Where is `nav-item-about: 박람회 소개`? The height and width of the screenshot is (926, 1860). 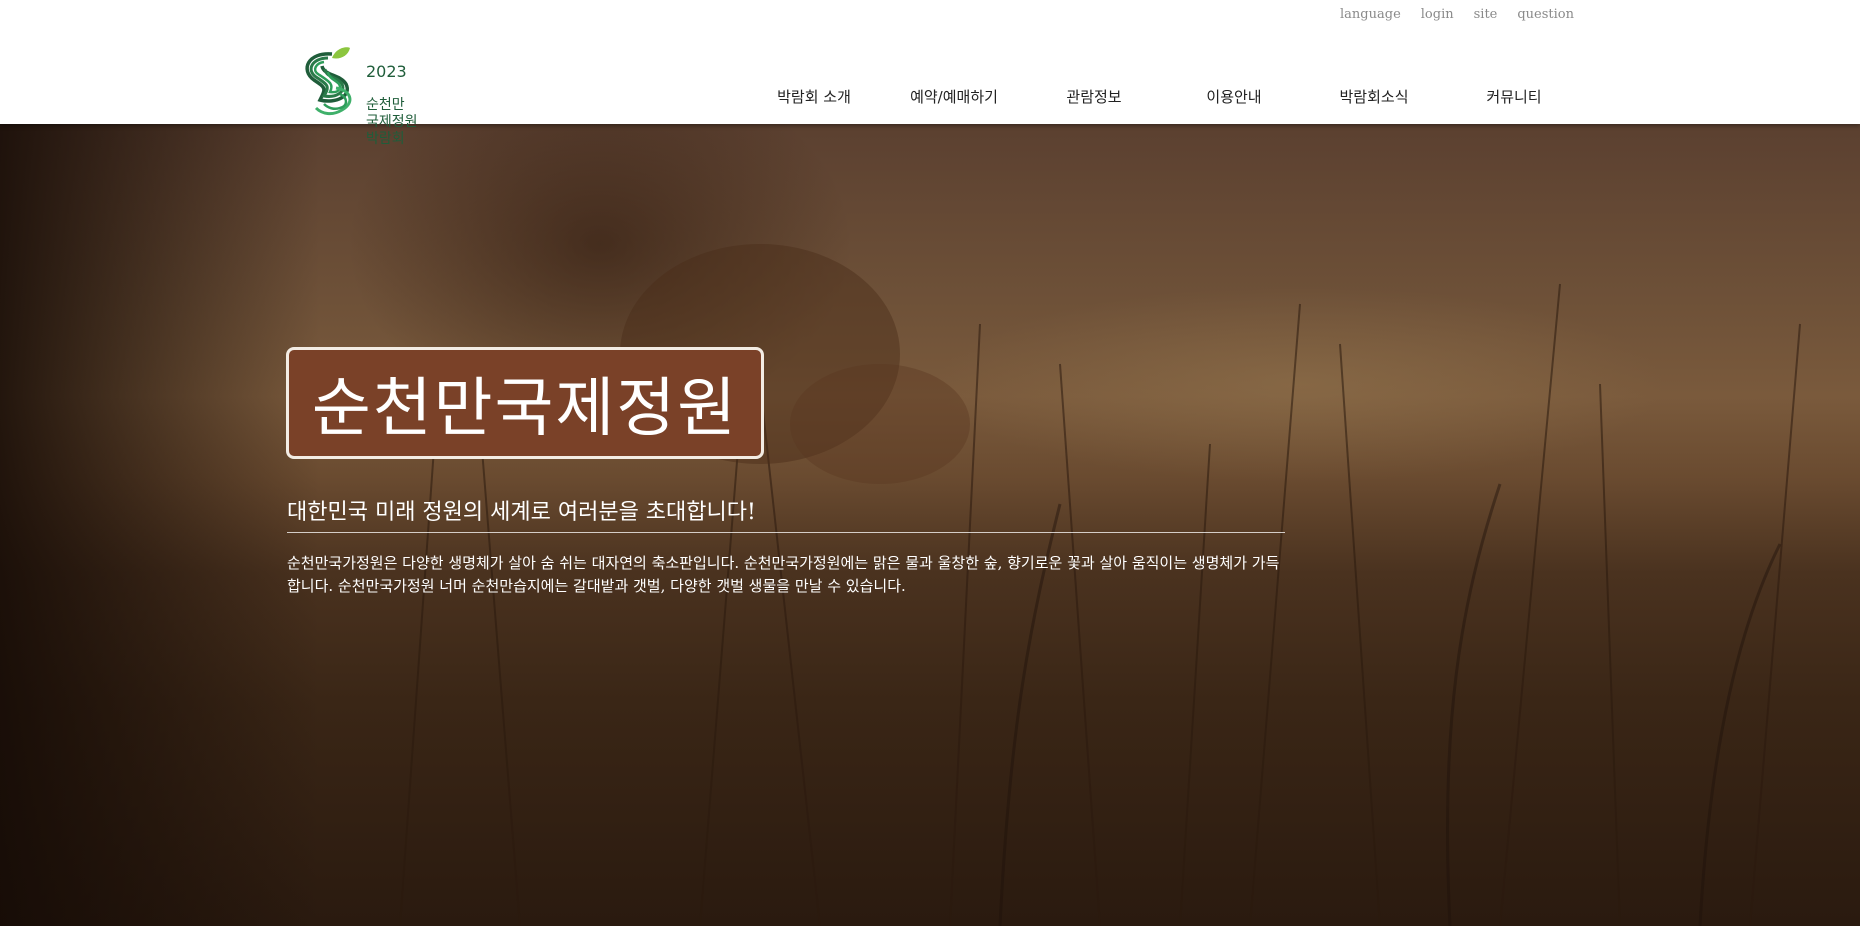
nav-item-about: 박람회 소개 is located at coordinates (814, 96).